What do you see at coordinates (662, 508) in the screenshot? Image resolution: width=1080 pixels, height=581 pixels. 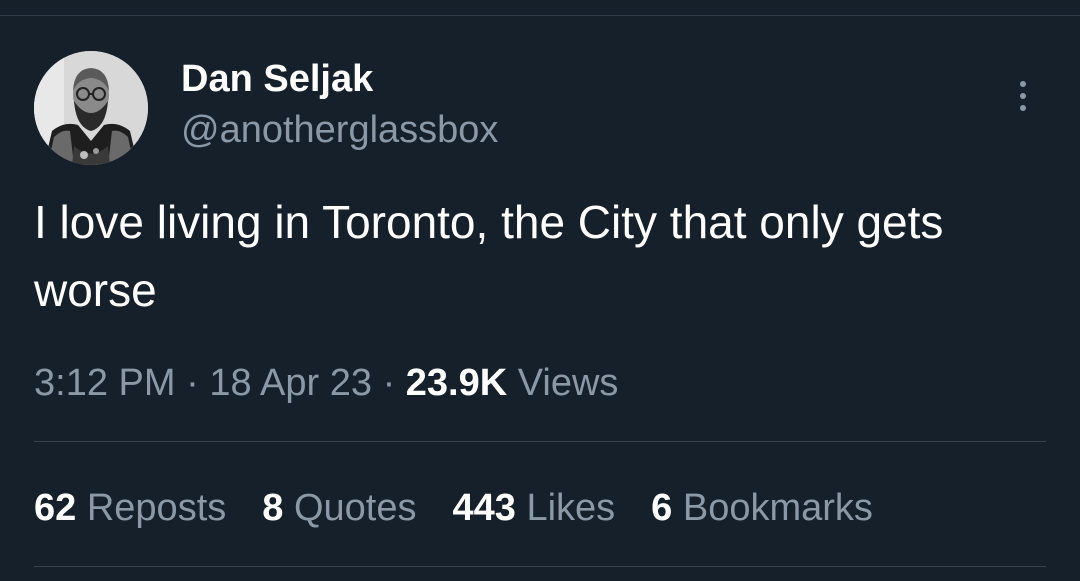 I see `bookmarks-count: 6` at bounding box center [662, 508].